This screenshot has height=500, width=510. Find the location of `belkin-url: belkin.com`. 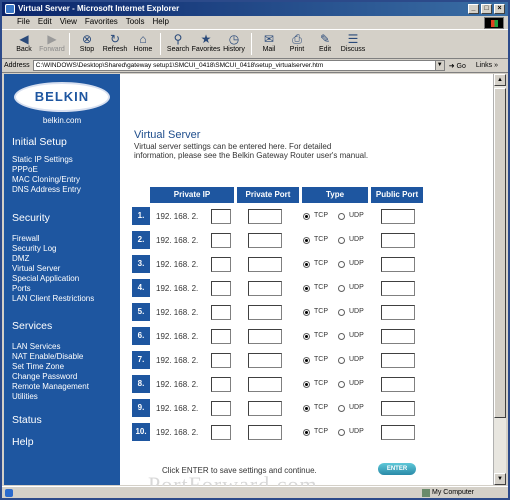

belkin-url: belkin.com is located at coordinates (62, 120).